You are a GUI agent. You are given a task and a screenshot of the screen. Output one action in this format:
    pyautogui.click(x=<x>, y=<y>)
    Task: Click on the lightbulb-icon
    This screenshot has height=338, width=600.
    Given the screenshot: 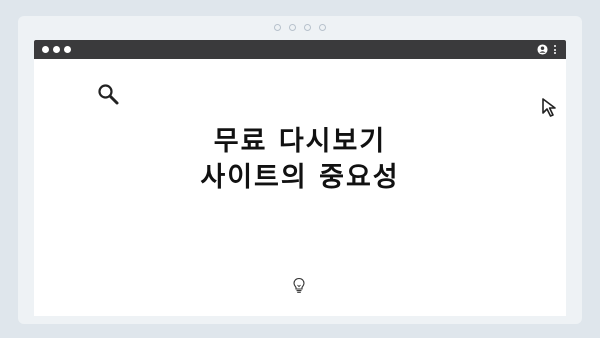 What is the action you would take?
    pyautogui.click(x=299, y=285)
    